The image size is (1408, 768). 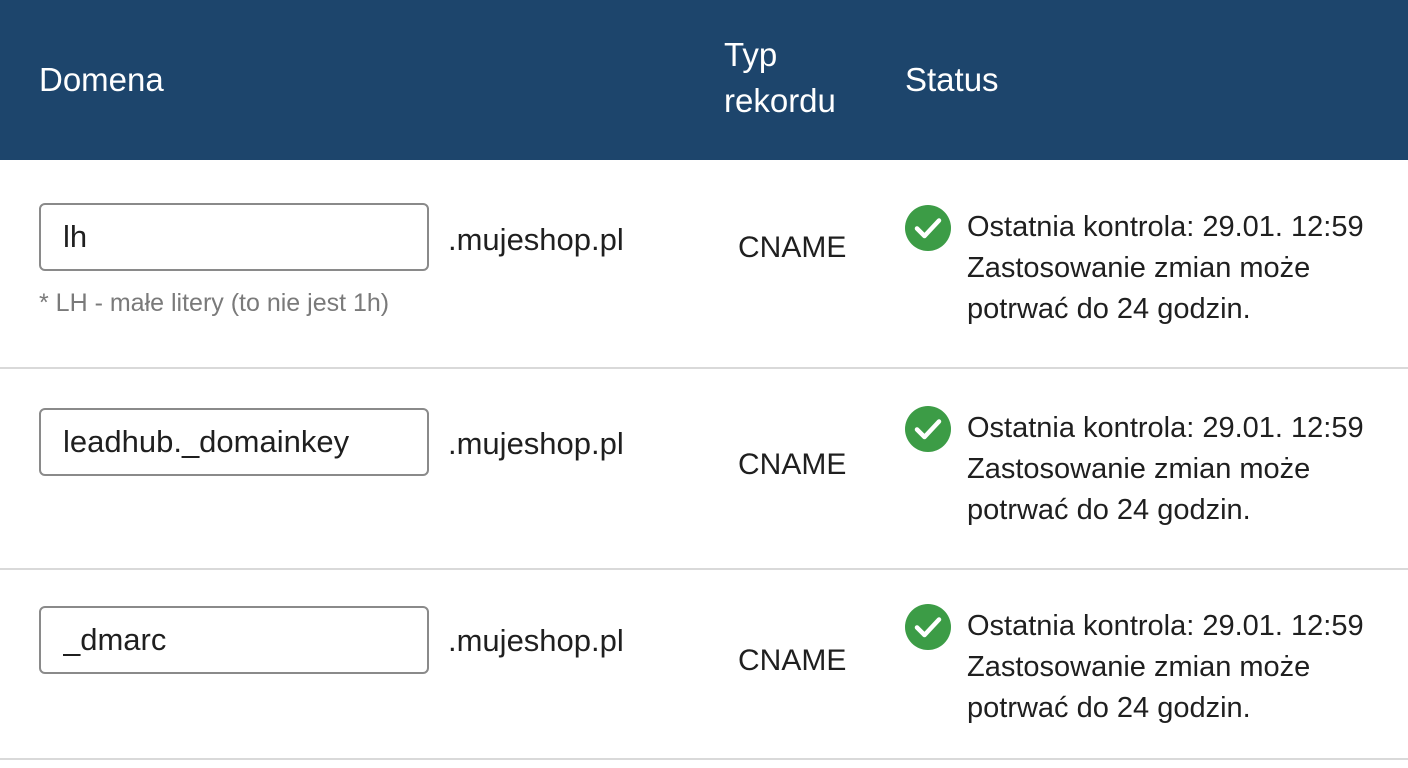 I want to click on column-header-status: Status, so click(x=952, y=79).